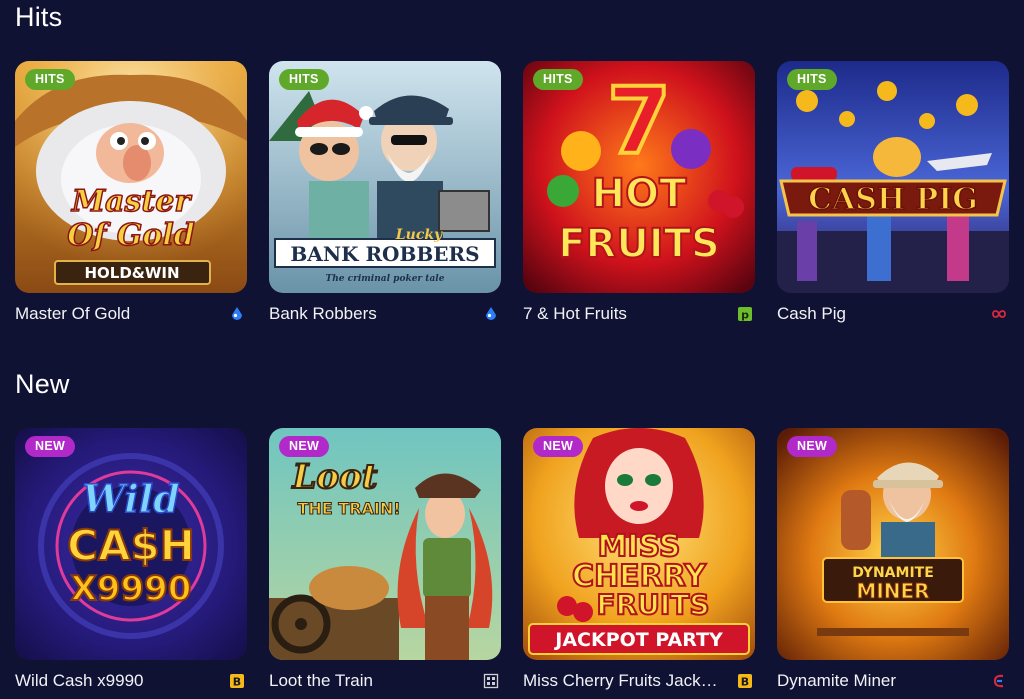  I want to click on svg-text: Wild, so click(130, 498).